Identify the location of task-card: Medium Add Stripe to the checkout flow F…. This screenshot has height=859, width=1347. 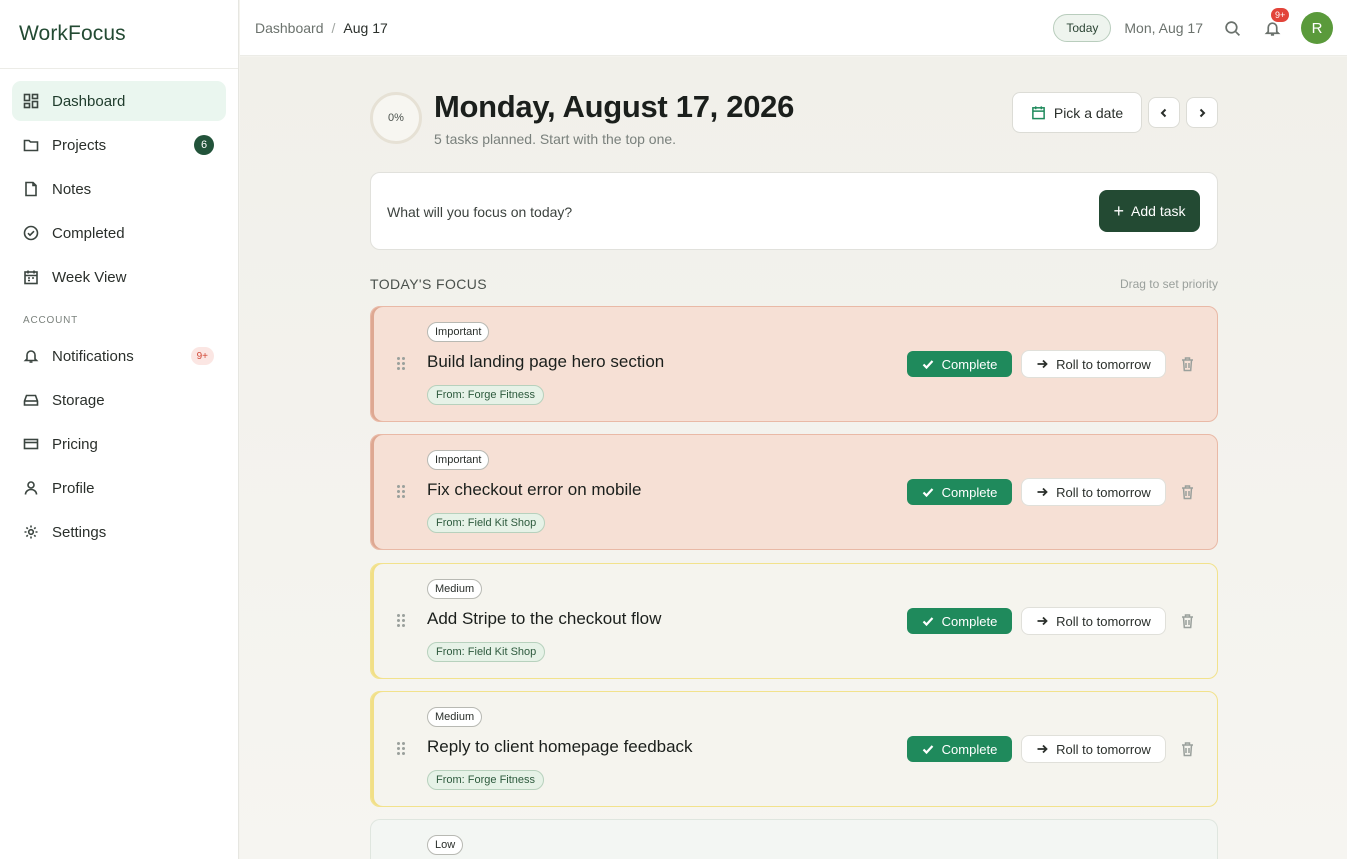
(794, 621).